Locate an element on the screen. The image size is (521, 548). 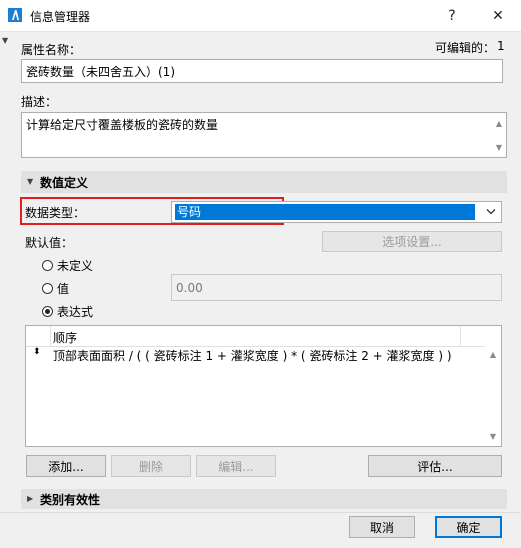
default-value-label: 默认值： is located at coordinates (49, 243).